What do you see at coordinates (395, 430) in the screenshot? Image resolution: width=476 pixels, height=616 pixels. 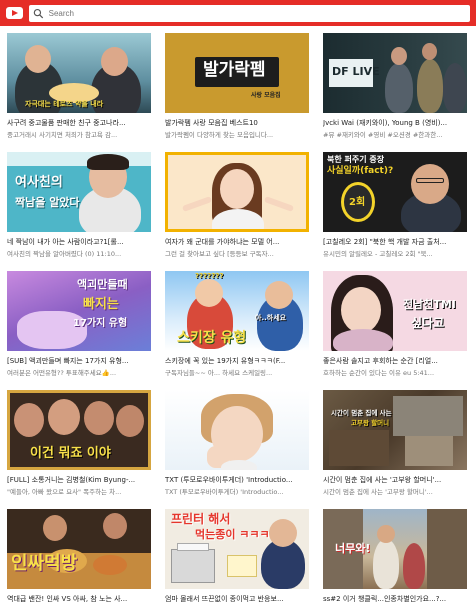 I see `video-thumbnail: 시간이 멈춘 집에 사는 고부왕 할머니` at bounding box center [395, 430].